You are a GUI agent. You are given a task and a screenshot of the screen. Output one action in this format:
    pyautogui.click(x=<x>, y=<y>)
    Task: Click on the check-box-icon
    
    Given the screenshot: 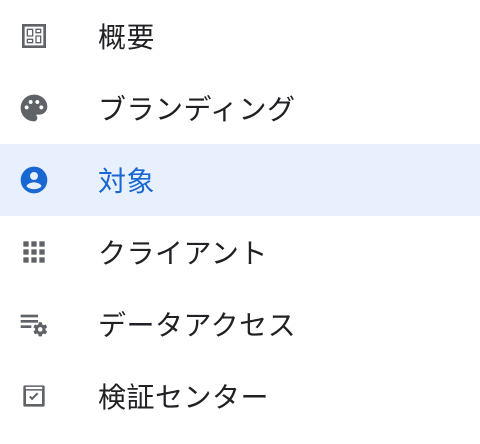 What is the action you would take?
    pyautogui.click(x=34, y=396)
    